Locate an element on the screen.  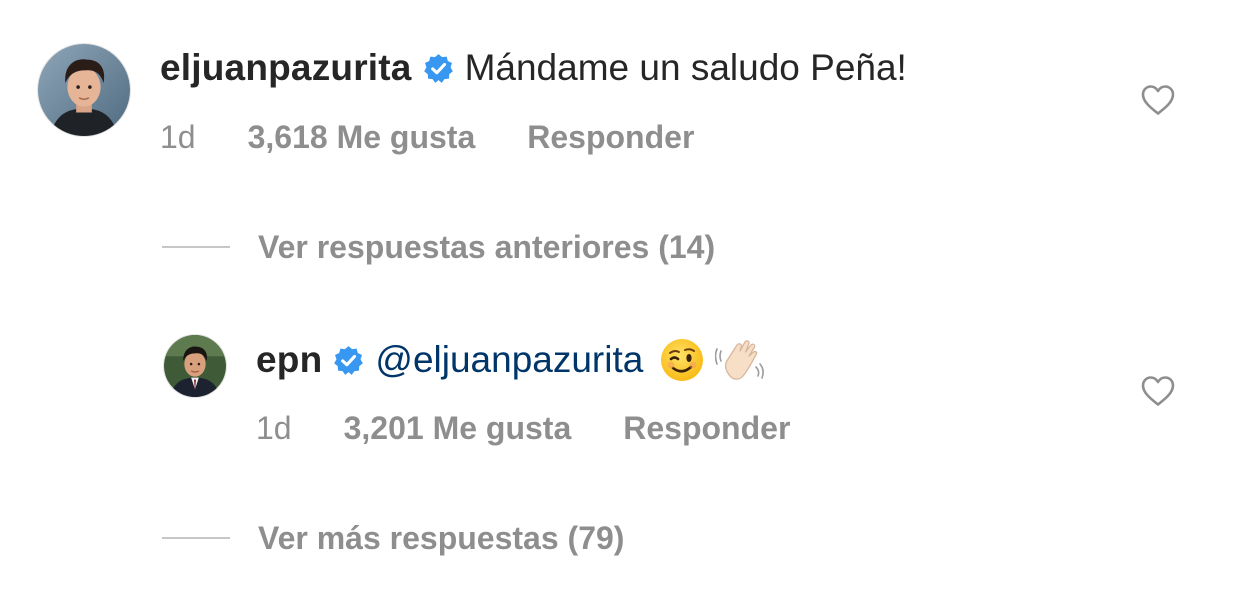
avatar-epn is located at coordinates (195, 366).